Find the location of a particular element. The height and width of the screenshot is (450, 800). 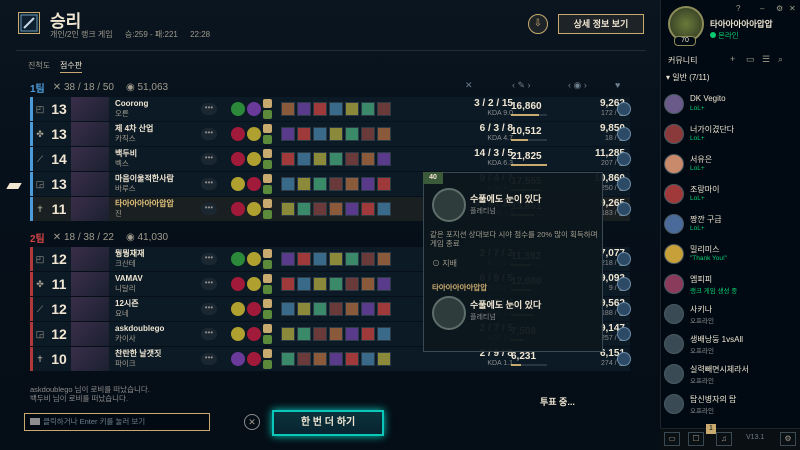

voice-button: ♫ is located at coordinates (724, 439).